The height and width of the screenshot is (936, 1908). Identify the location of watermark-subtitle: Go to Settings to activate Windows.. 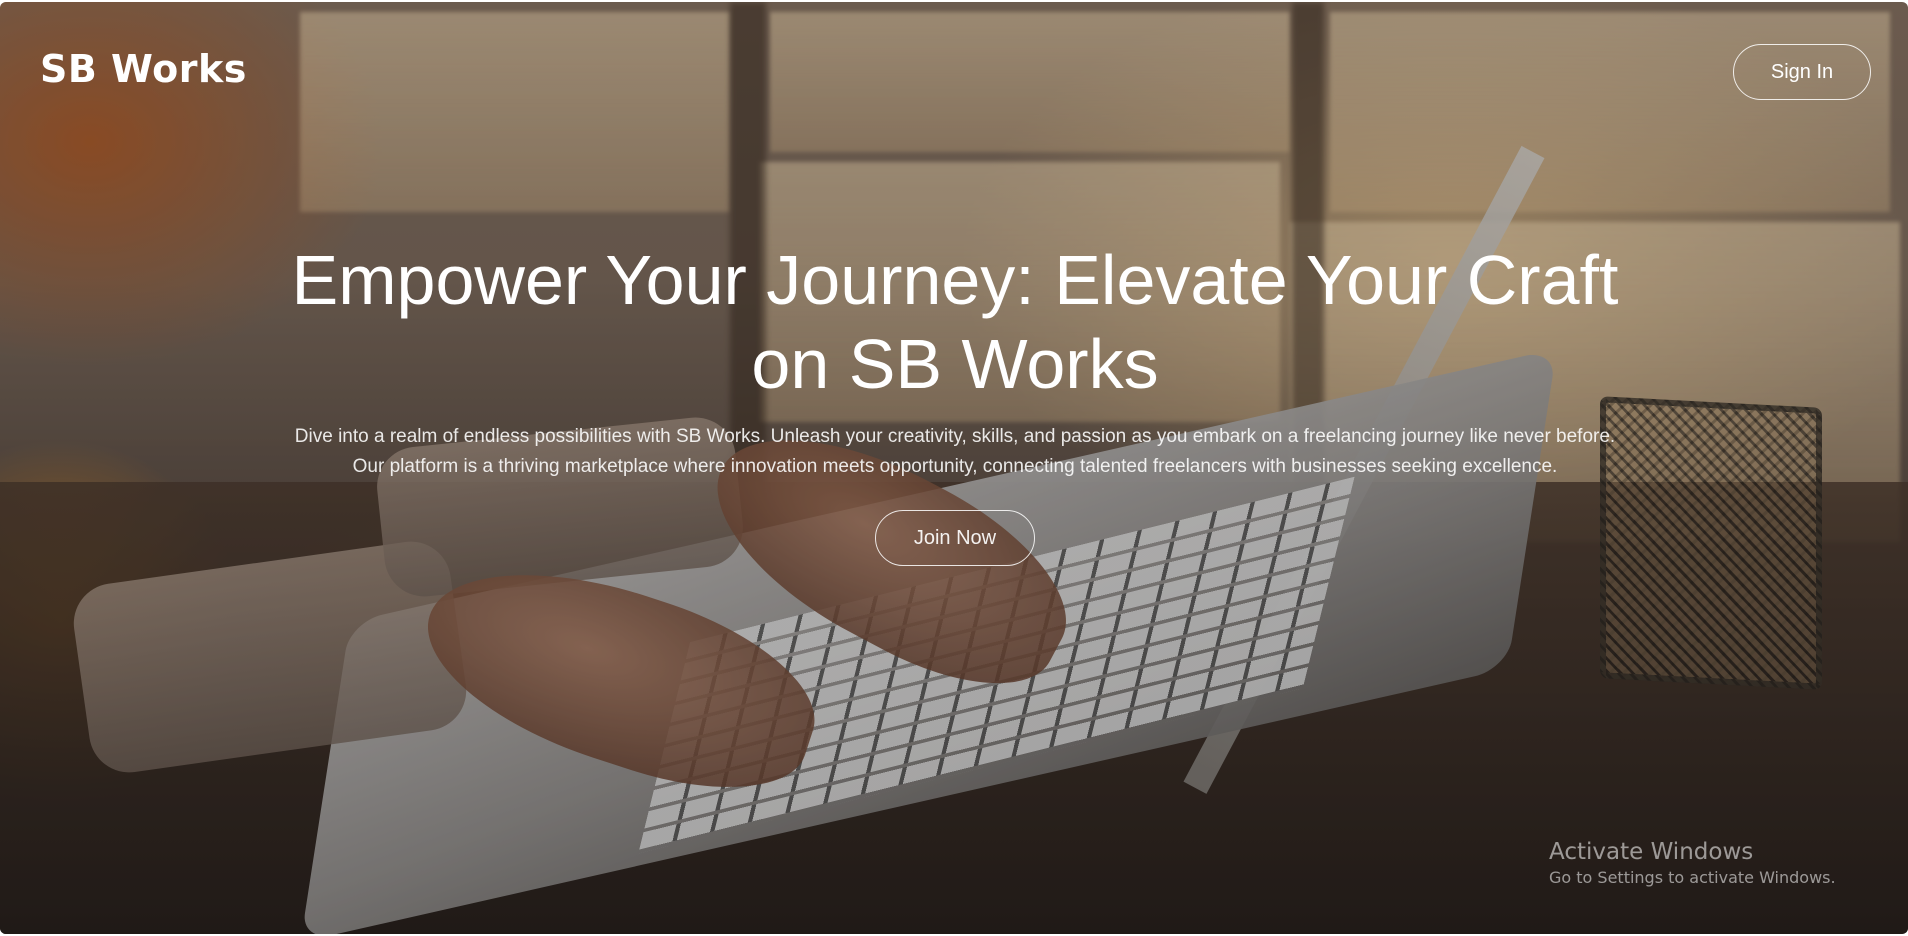
(1692, 877).